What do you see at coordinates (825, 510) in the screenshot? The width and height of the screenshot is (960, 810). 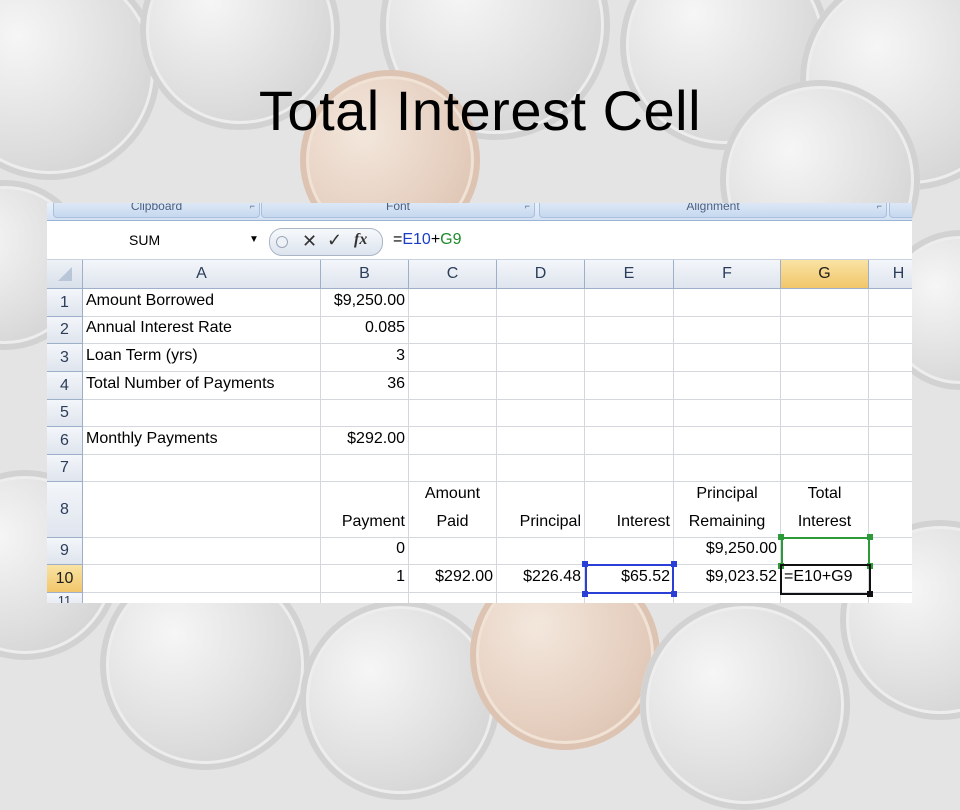 I see `cell-g8: Total Interest` at bounding box center [825, 510].